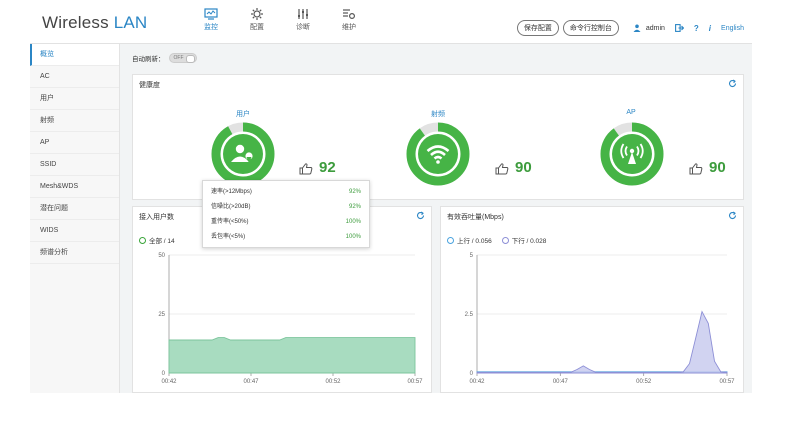 This screenshot has height=427, width=787. Describe the element at coordinates (696, 28) in the screenshot. I see `help-icon: ?` at that location.